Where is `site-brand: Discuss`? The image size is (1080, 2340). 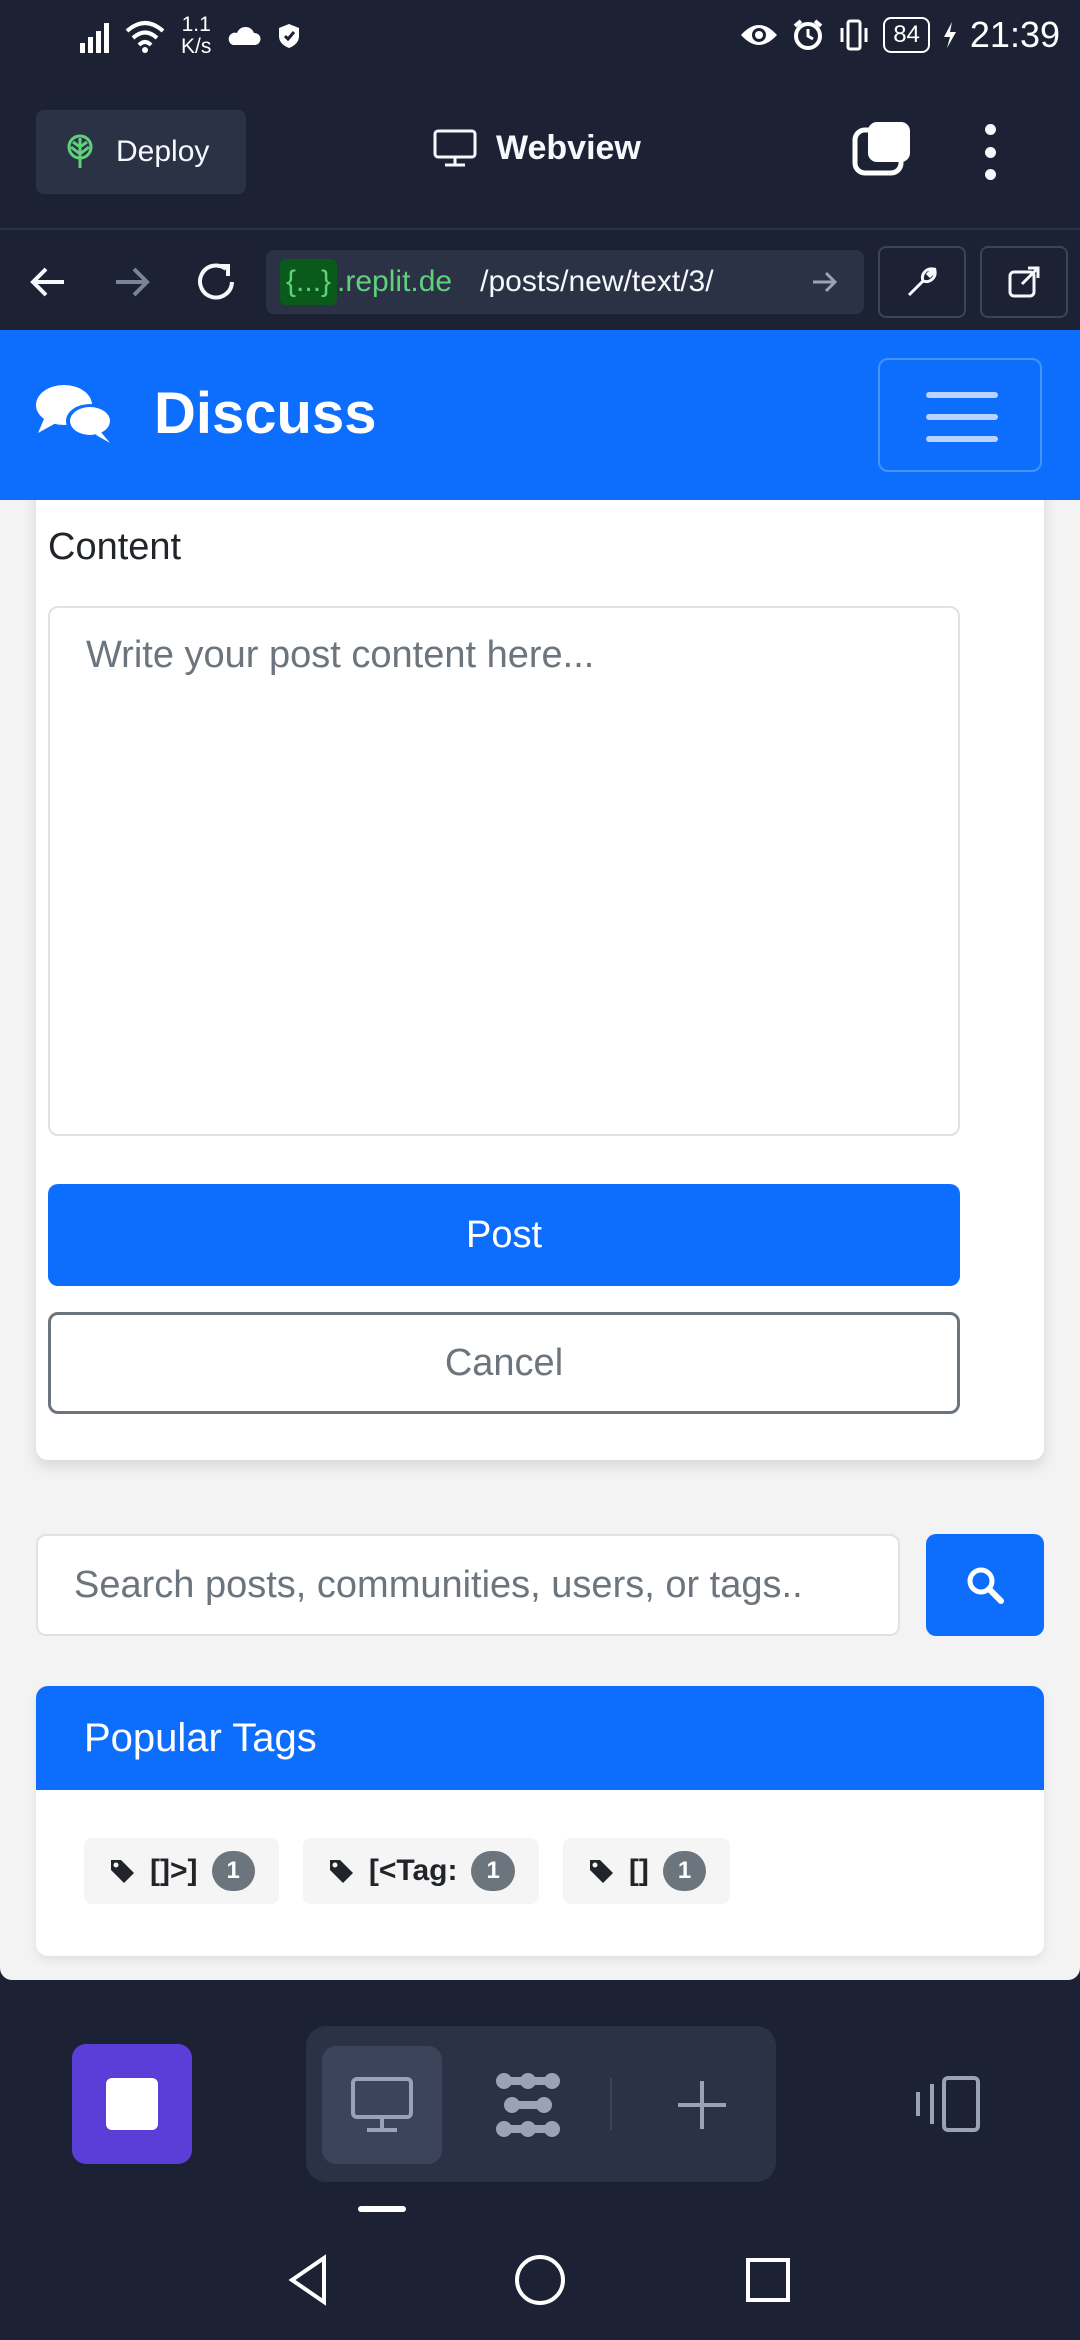
site-brand: Discuss is located at coordinates (205, 413).